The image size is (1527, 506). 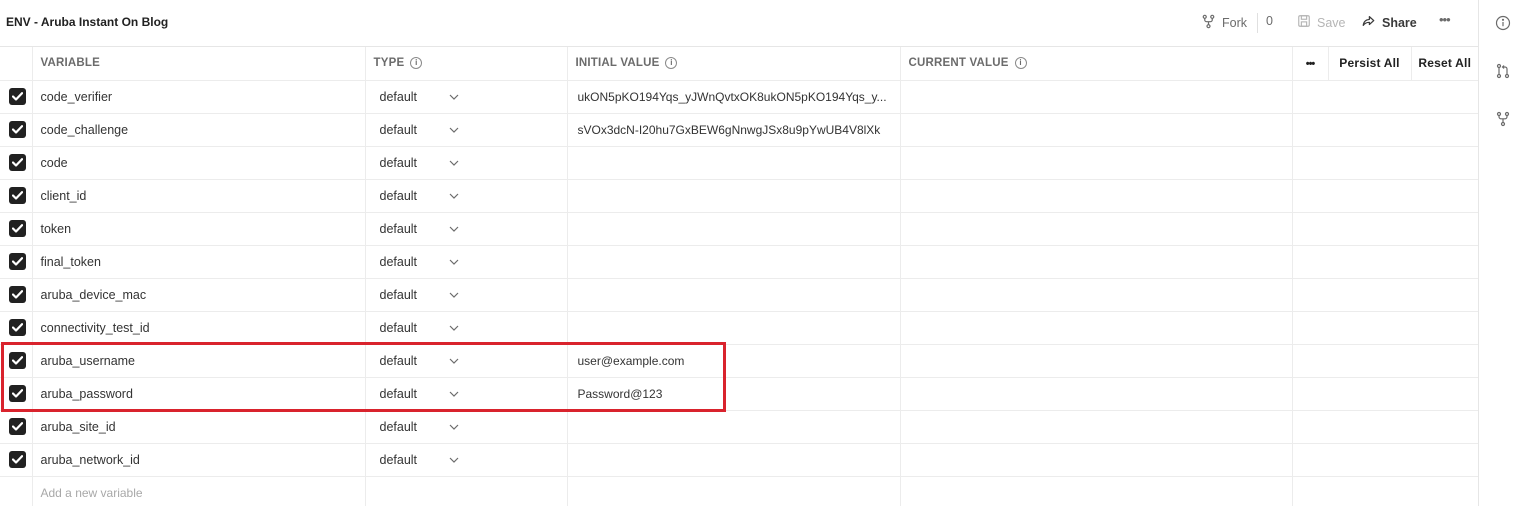 I want to click on initial-value-column-header: INITIAL VALUE i, so click(x=734, y=64).